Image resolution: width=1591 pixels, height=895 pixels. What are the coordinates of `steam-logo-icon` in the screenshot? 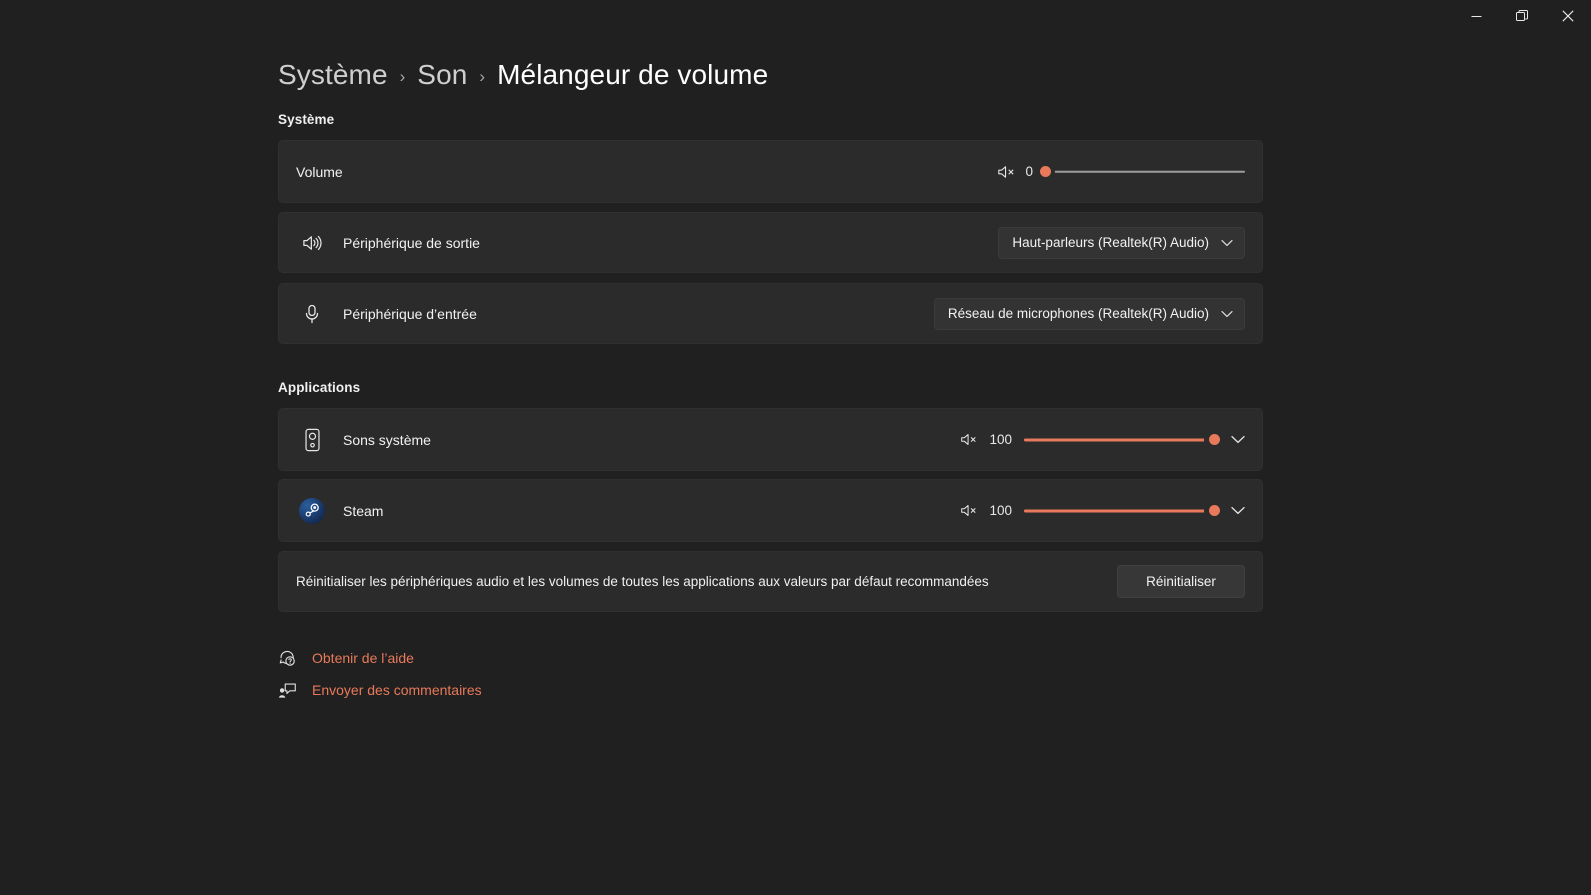 It's located at (312, 510).